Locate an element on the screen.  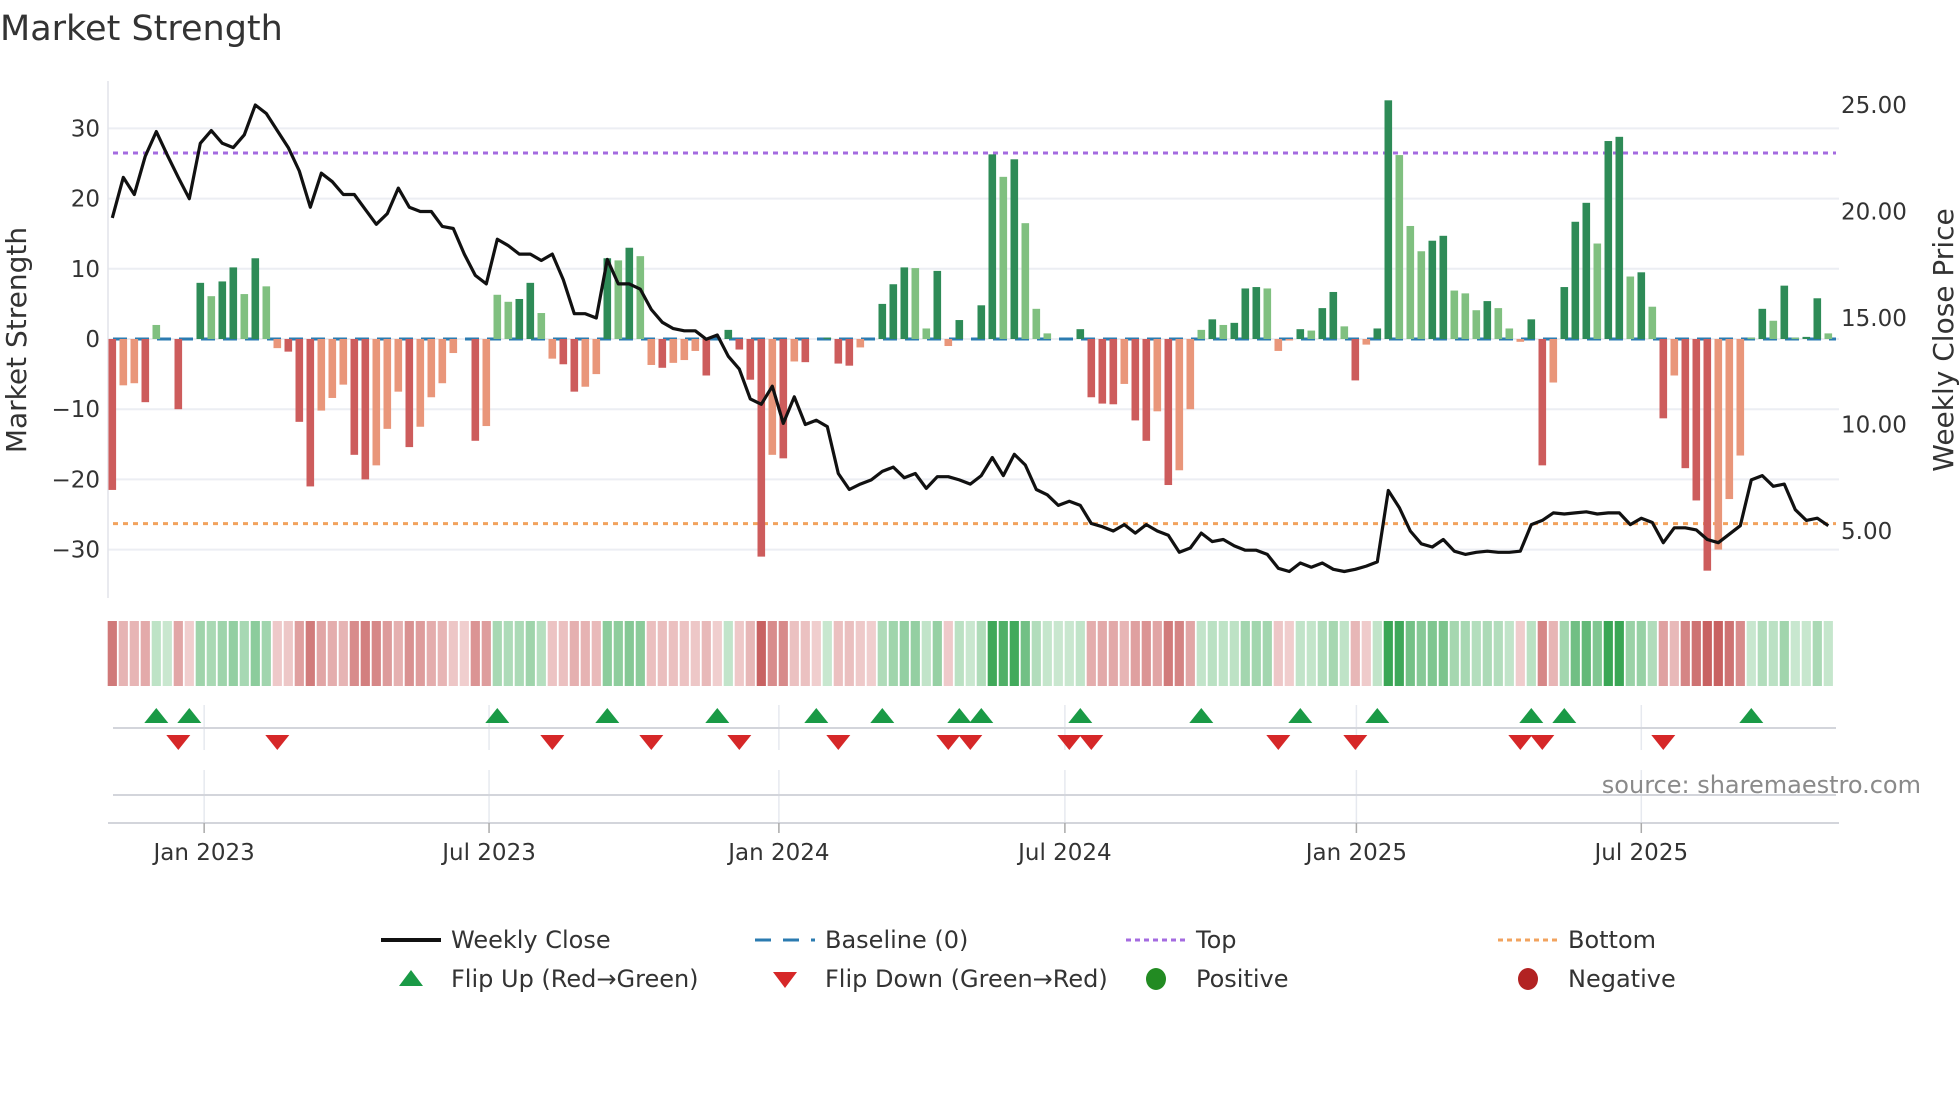
x-tick-label: Jan 2024 is located at coordinates (777, 853).